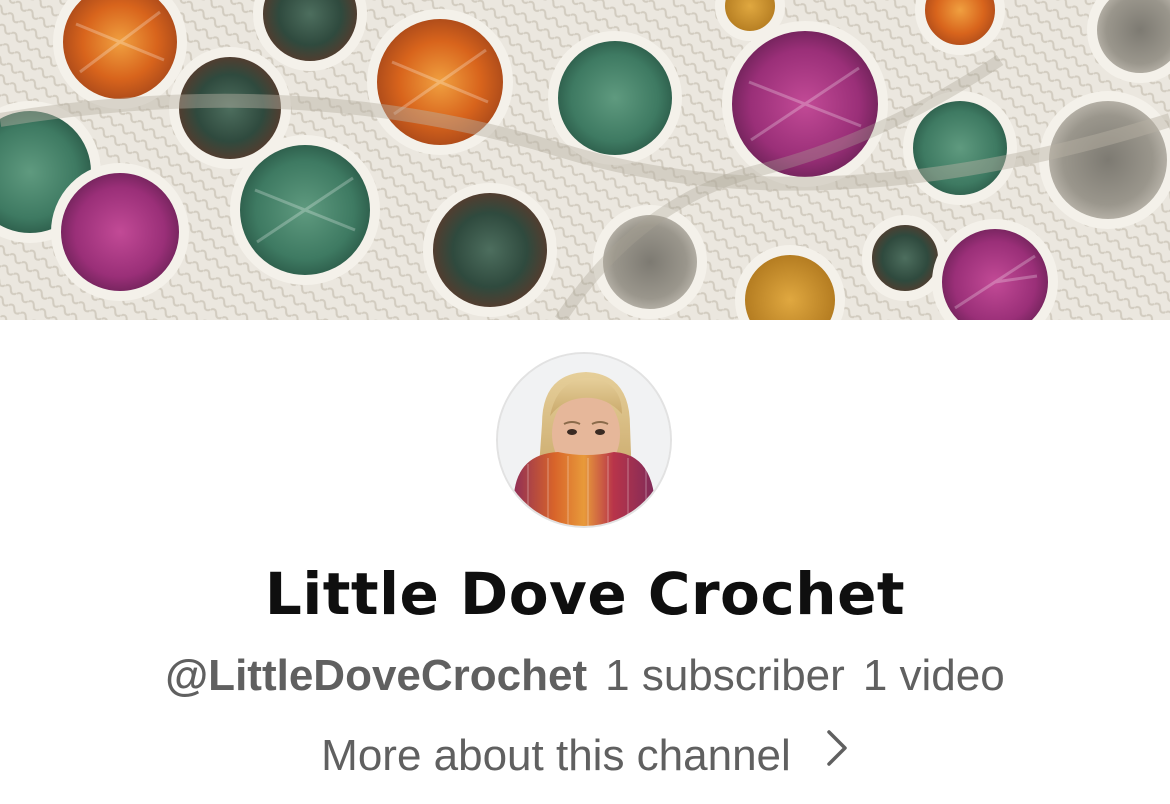 The image size is (1170, 804). I want to click on more-about-channel-label: More about this channel, so click(556, 755).